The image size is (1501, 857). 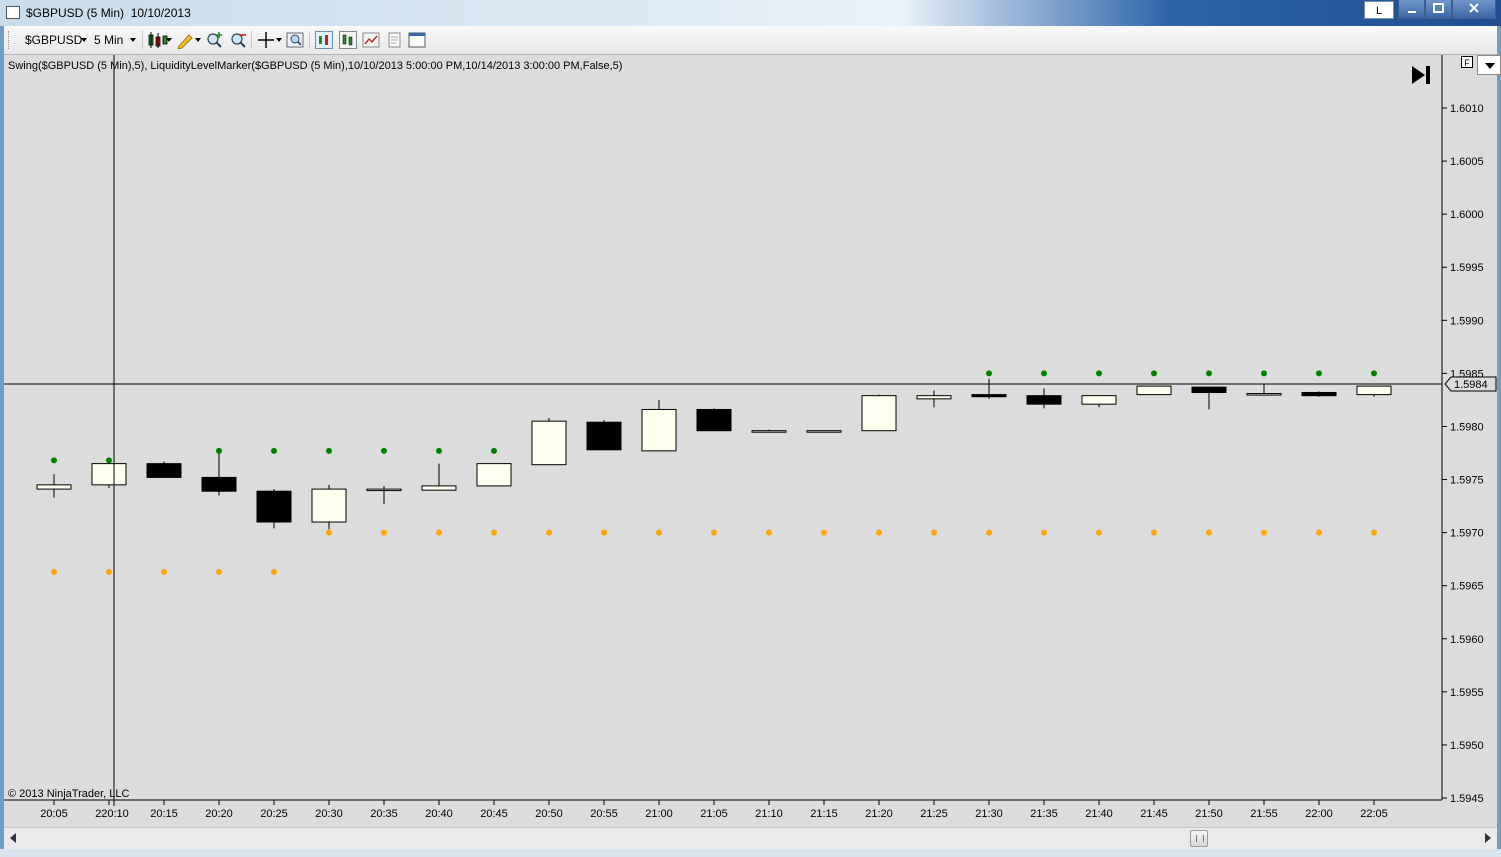 I want to click on time-tick-label: 20:40, so click(x=439, y=814).